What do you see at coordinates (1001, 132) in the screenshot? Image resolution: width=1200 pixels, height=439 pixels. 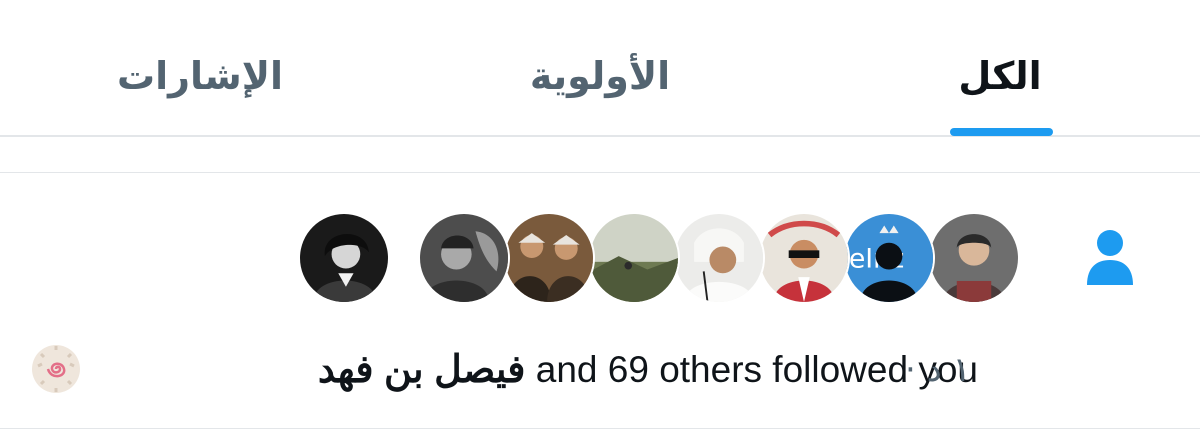 I see `active-tab-indicator` at bounding box center [1001, 132].